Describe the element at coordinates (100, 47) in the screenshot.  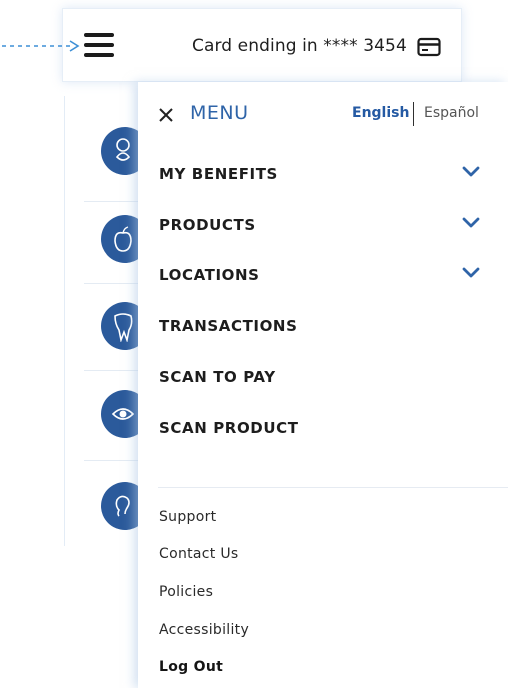
I see `hamburger-menu-icon` at that location.